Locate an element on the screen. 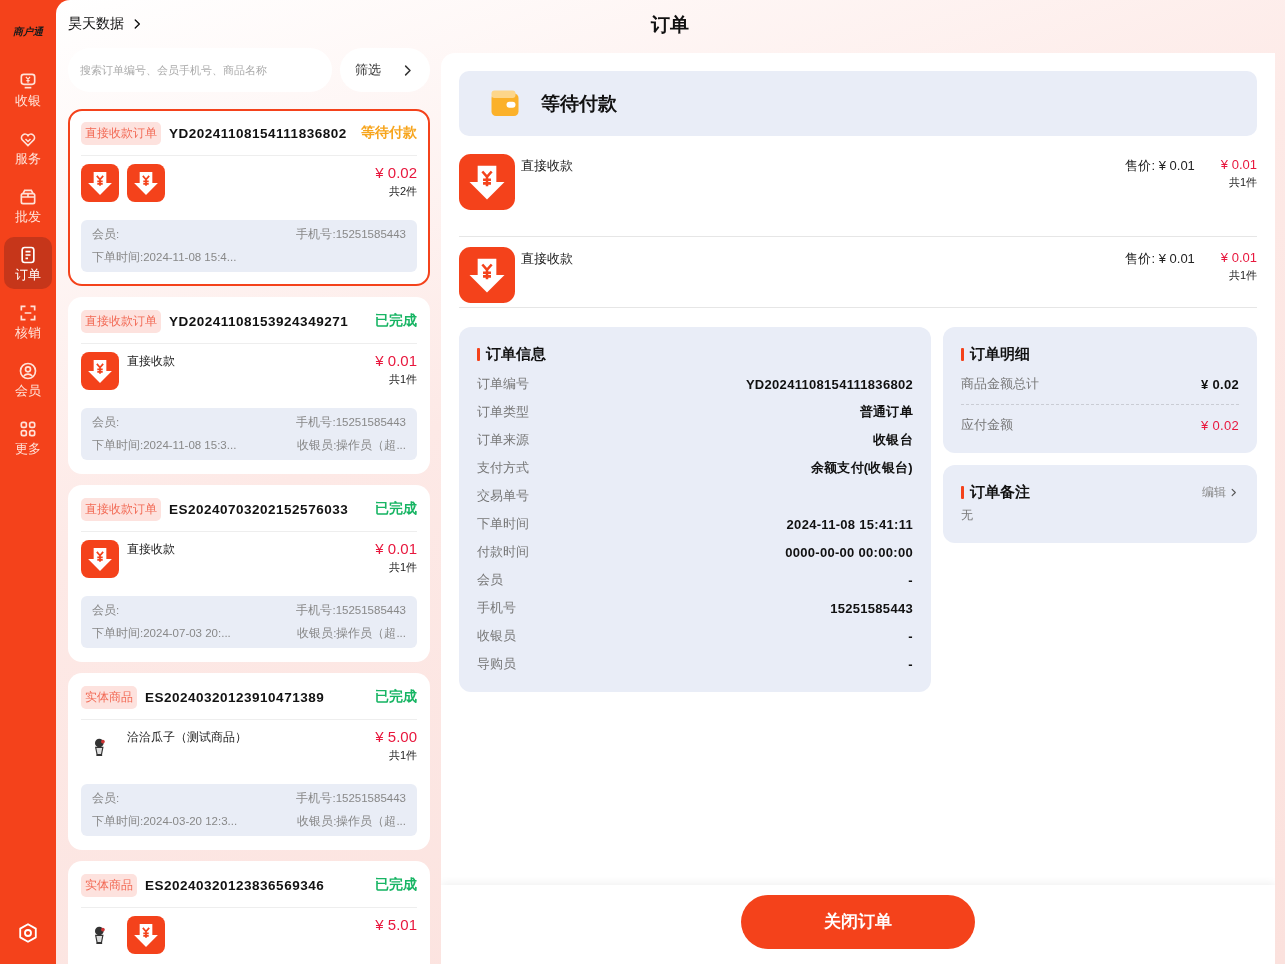 The width and height of the screenshot is (1285, 964). order-number: ES20240320123910471389 is located at coordinates (235, 697).